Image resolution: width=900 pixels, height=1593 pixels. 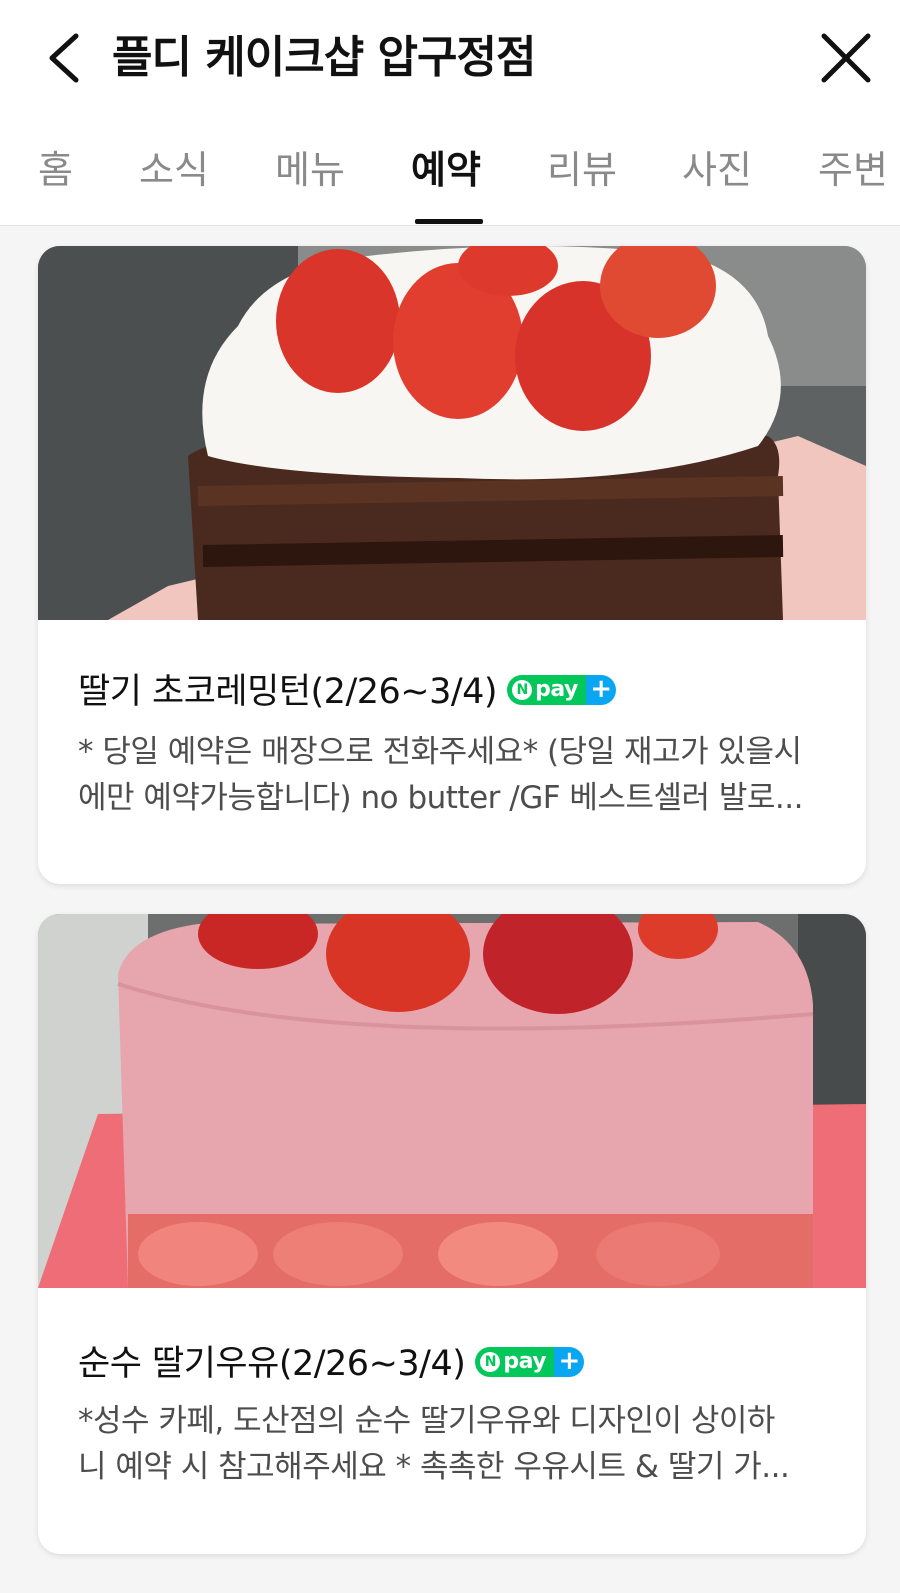 I want to click on tab-bar: 홈 소식 메뉴 예약 리뷰 사진 주변, so click(x=450, y=183).